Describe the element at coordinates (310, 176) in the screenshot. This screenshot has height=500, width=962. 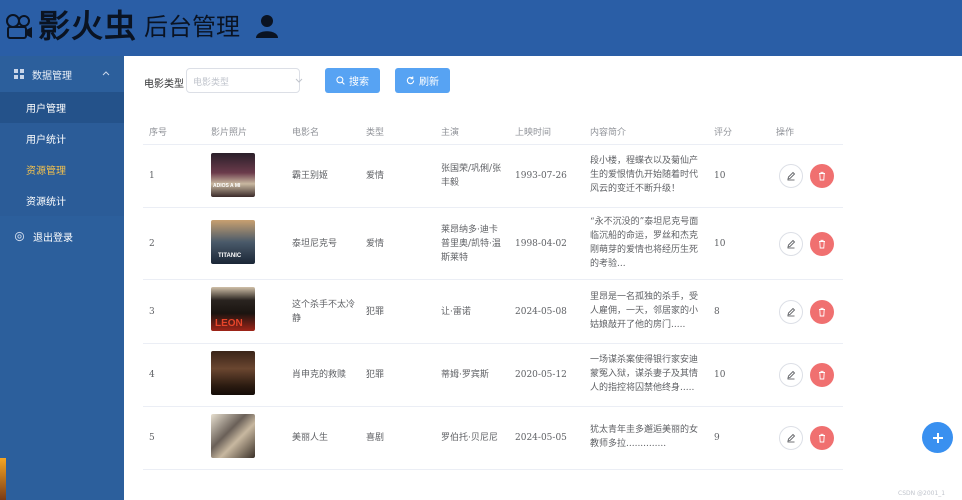
I see `cell-name: 霸王别姬` at that location.